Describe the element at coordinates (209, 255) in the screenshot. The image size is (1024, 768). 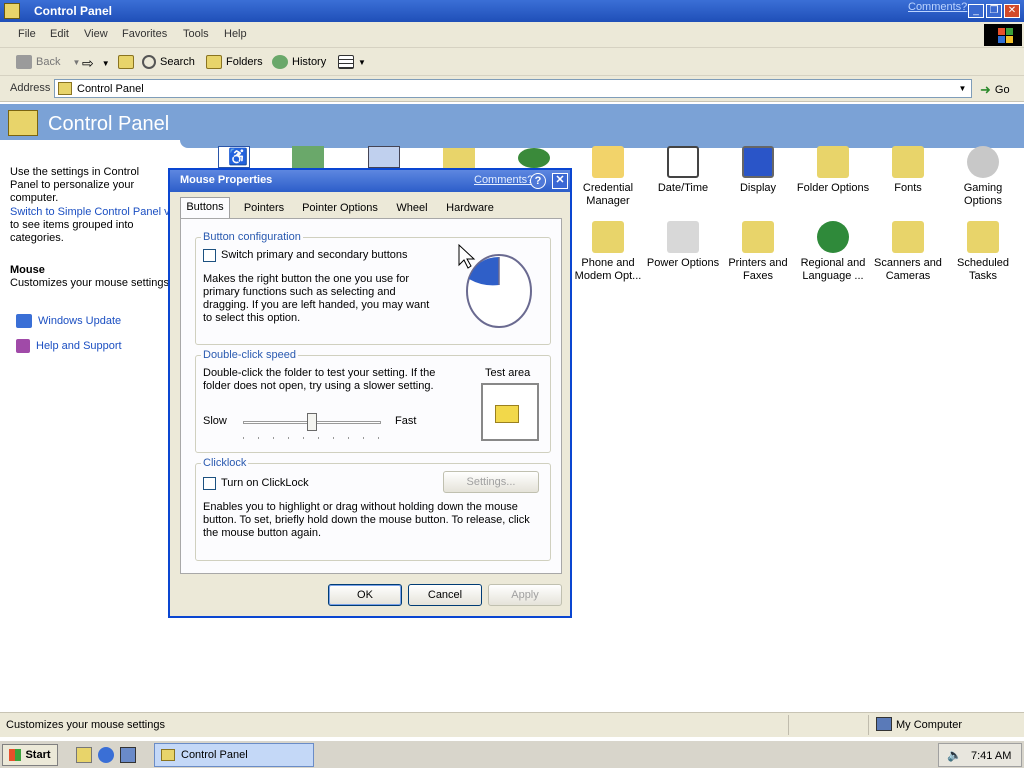
I see `switch-buttons-checkbox` at that location.